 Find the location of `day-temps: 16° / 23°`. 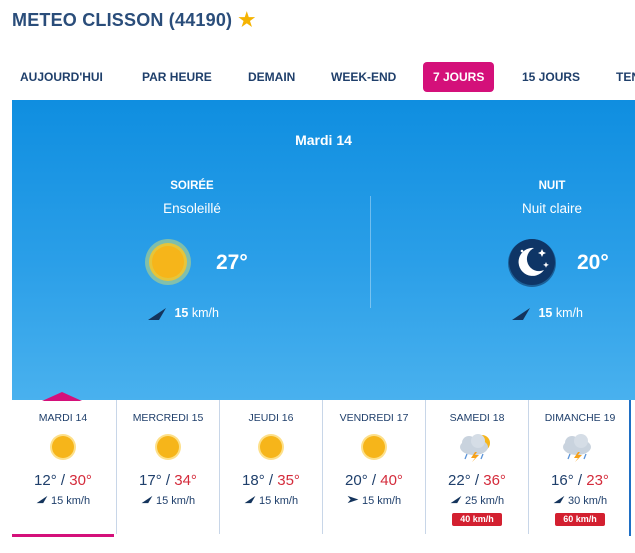

day-temps: 16° / 23° is located at coordinates (580, 480).